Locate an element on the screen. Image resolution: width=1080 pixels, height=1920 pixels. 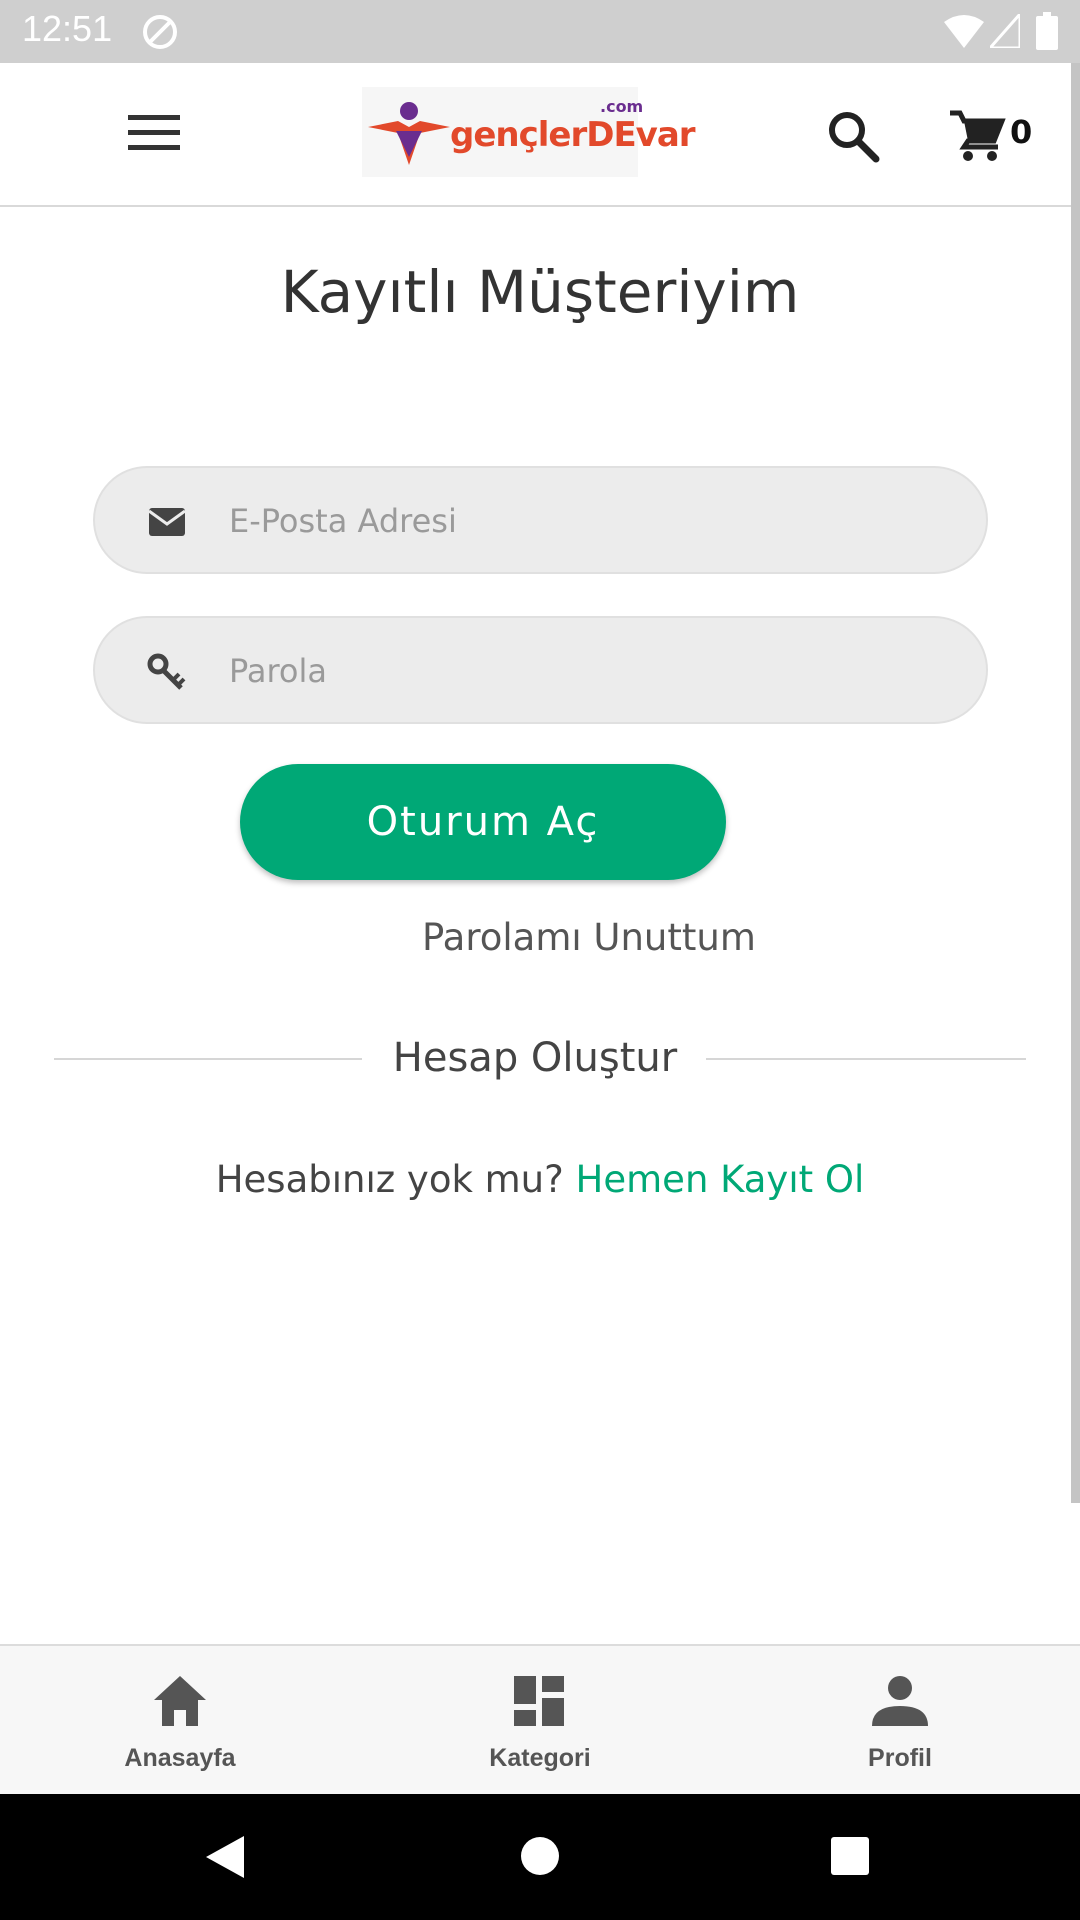
cart-icon is located at coordinates (978, 136).